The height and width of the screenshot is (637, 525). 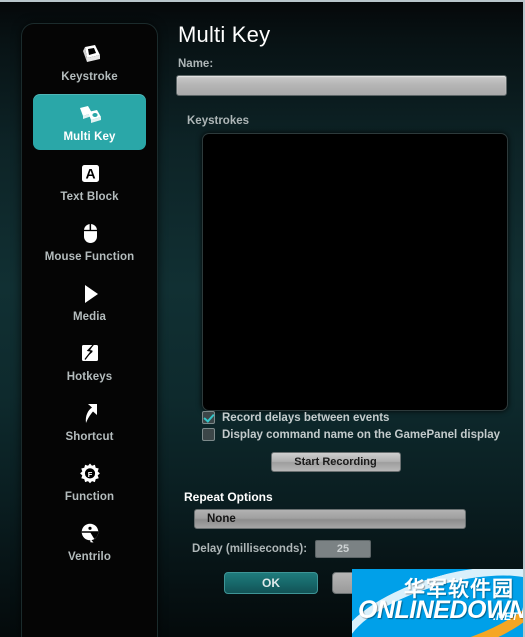 I want to click on delay-label: Delay (milliseconds):, so click(x=250, y=549).